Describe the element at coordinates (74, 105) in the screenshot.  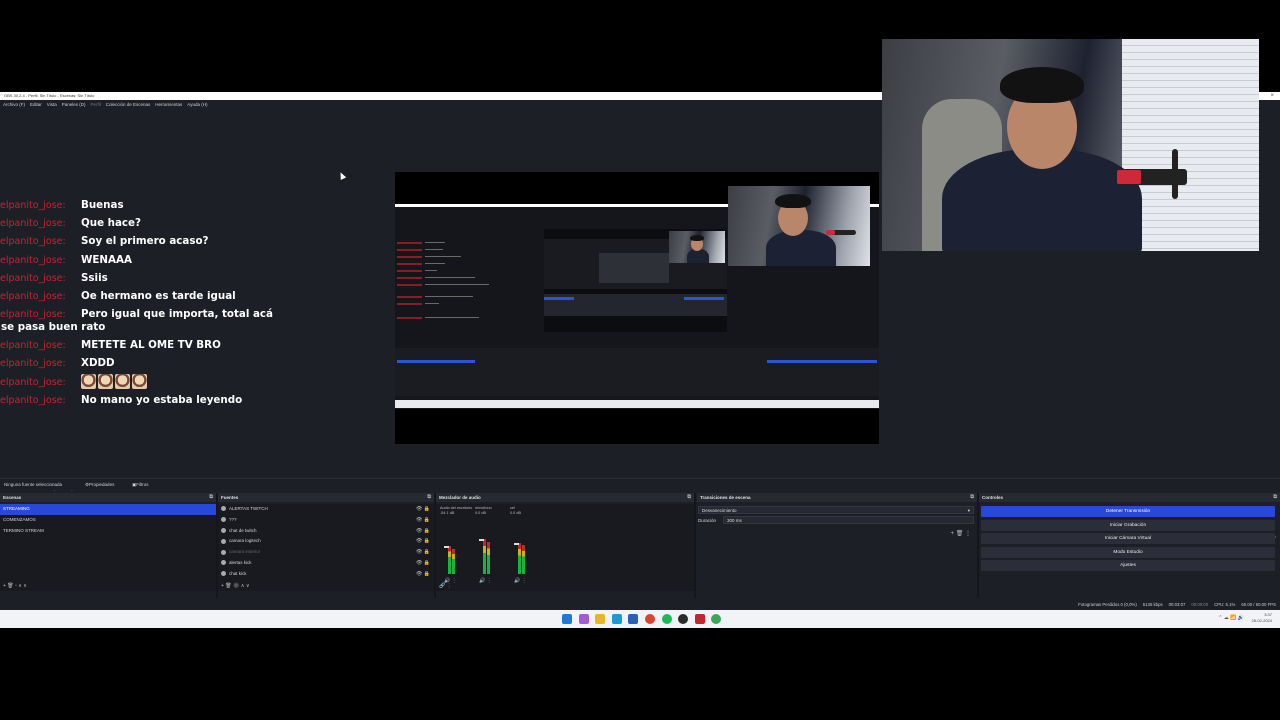
I see `menu-paneles: Paneles (D)` at that location.